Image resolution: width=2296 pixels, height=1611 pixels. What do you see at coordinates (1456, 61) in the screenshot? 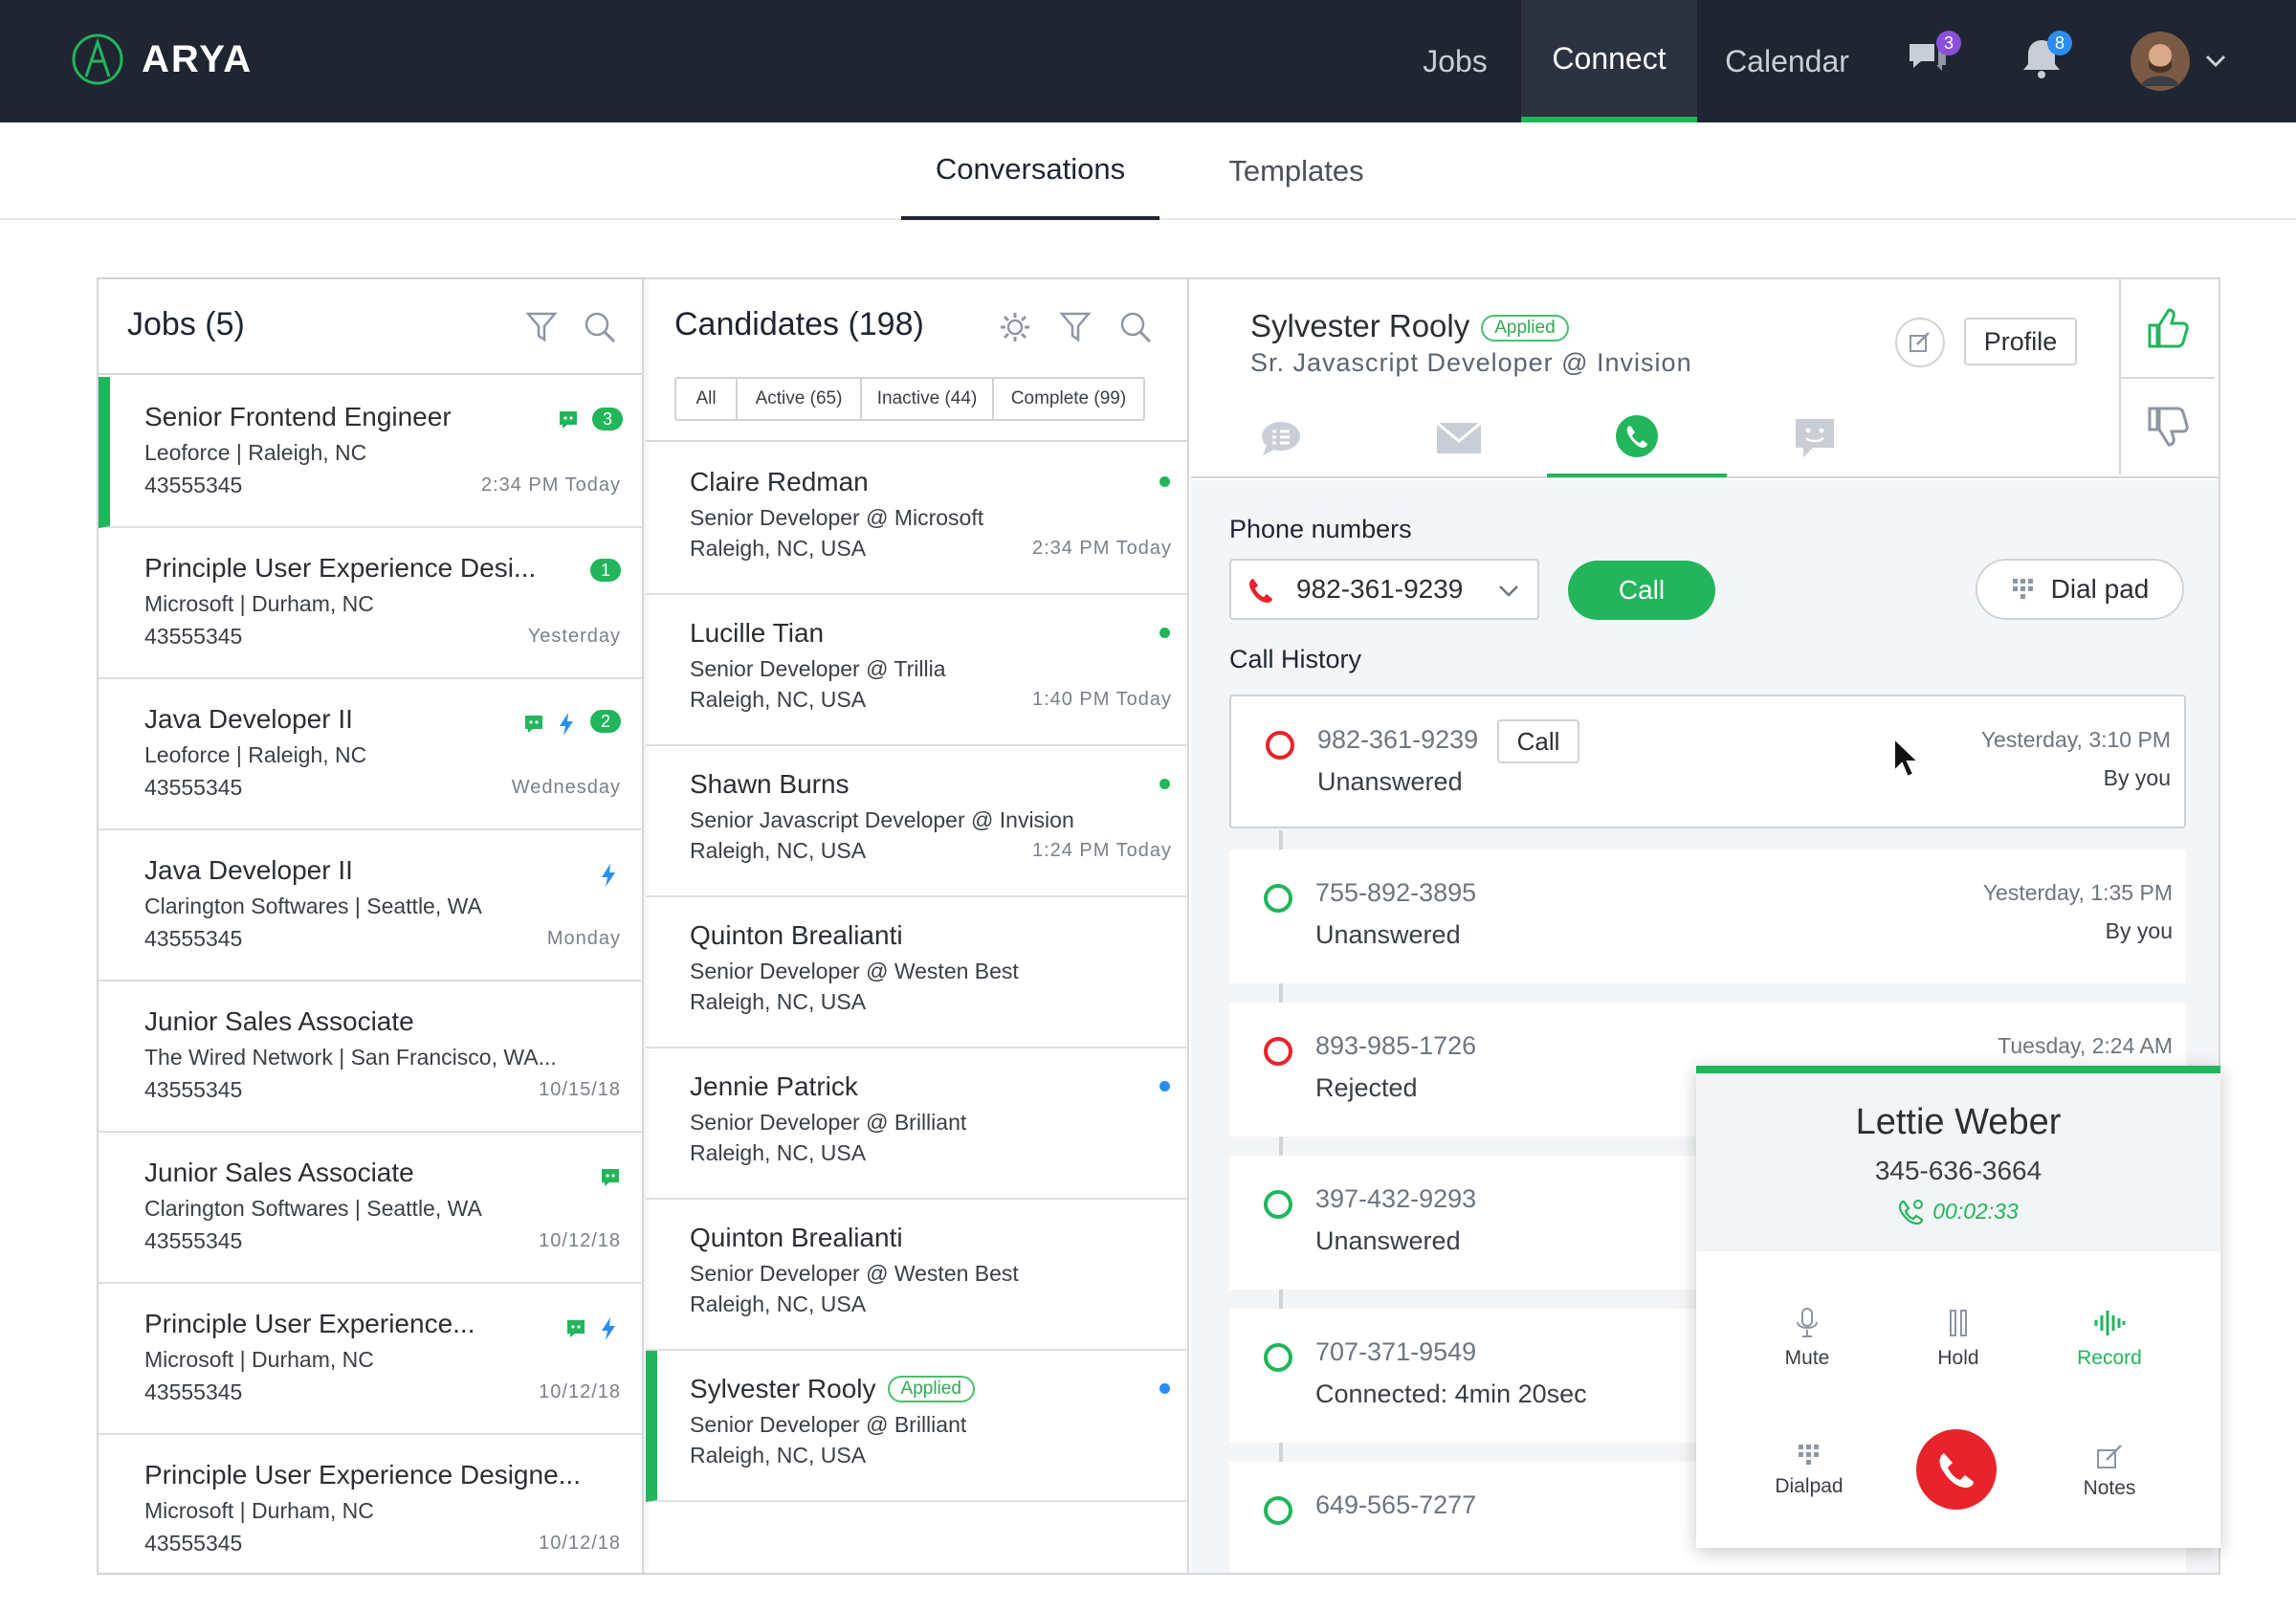
I see `nav-jobs: Jobs` at bounding box center [1456, 61].